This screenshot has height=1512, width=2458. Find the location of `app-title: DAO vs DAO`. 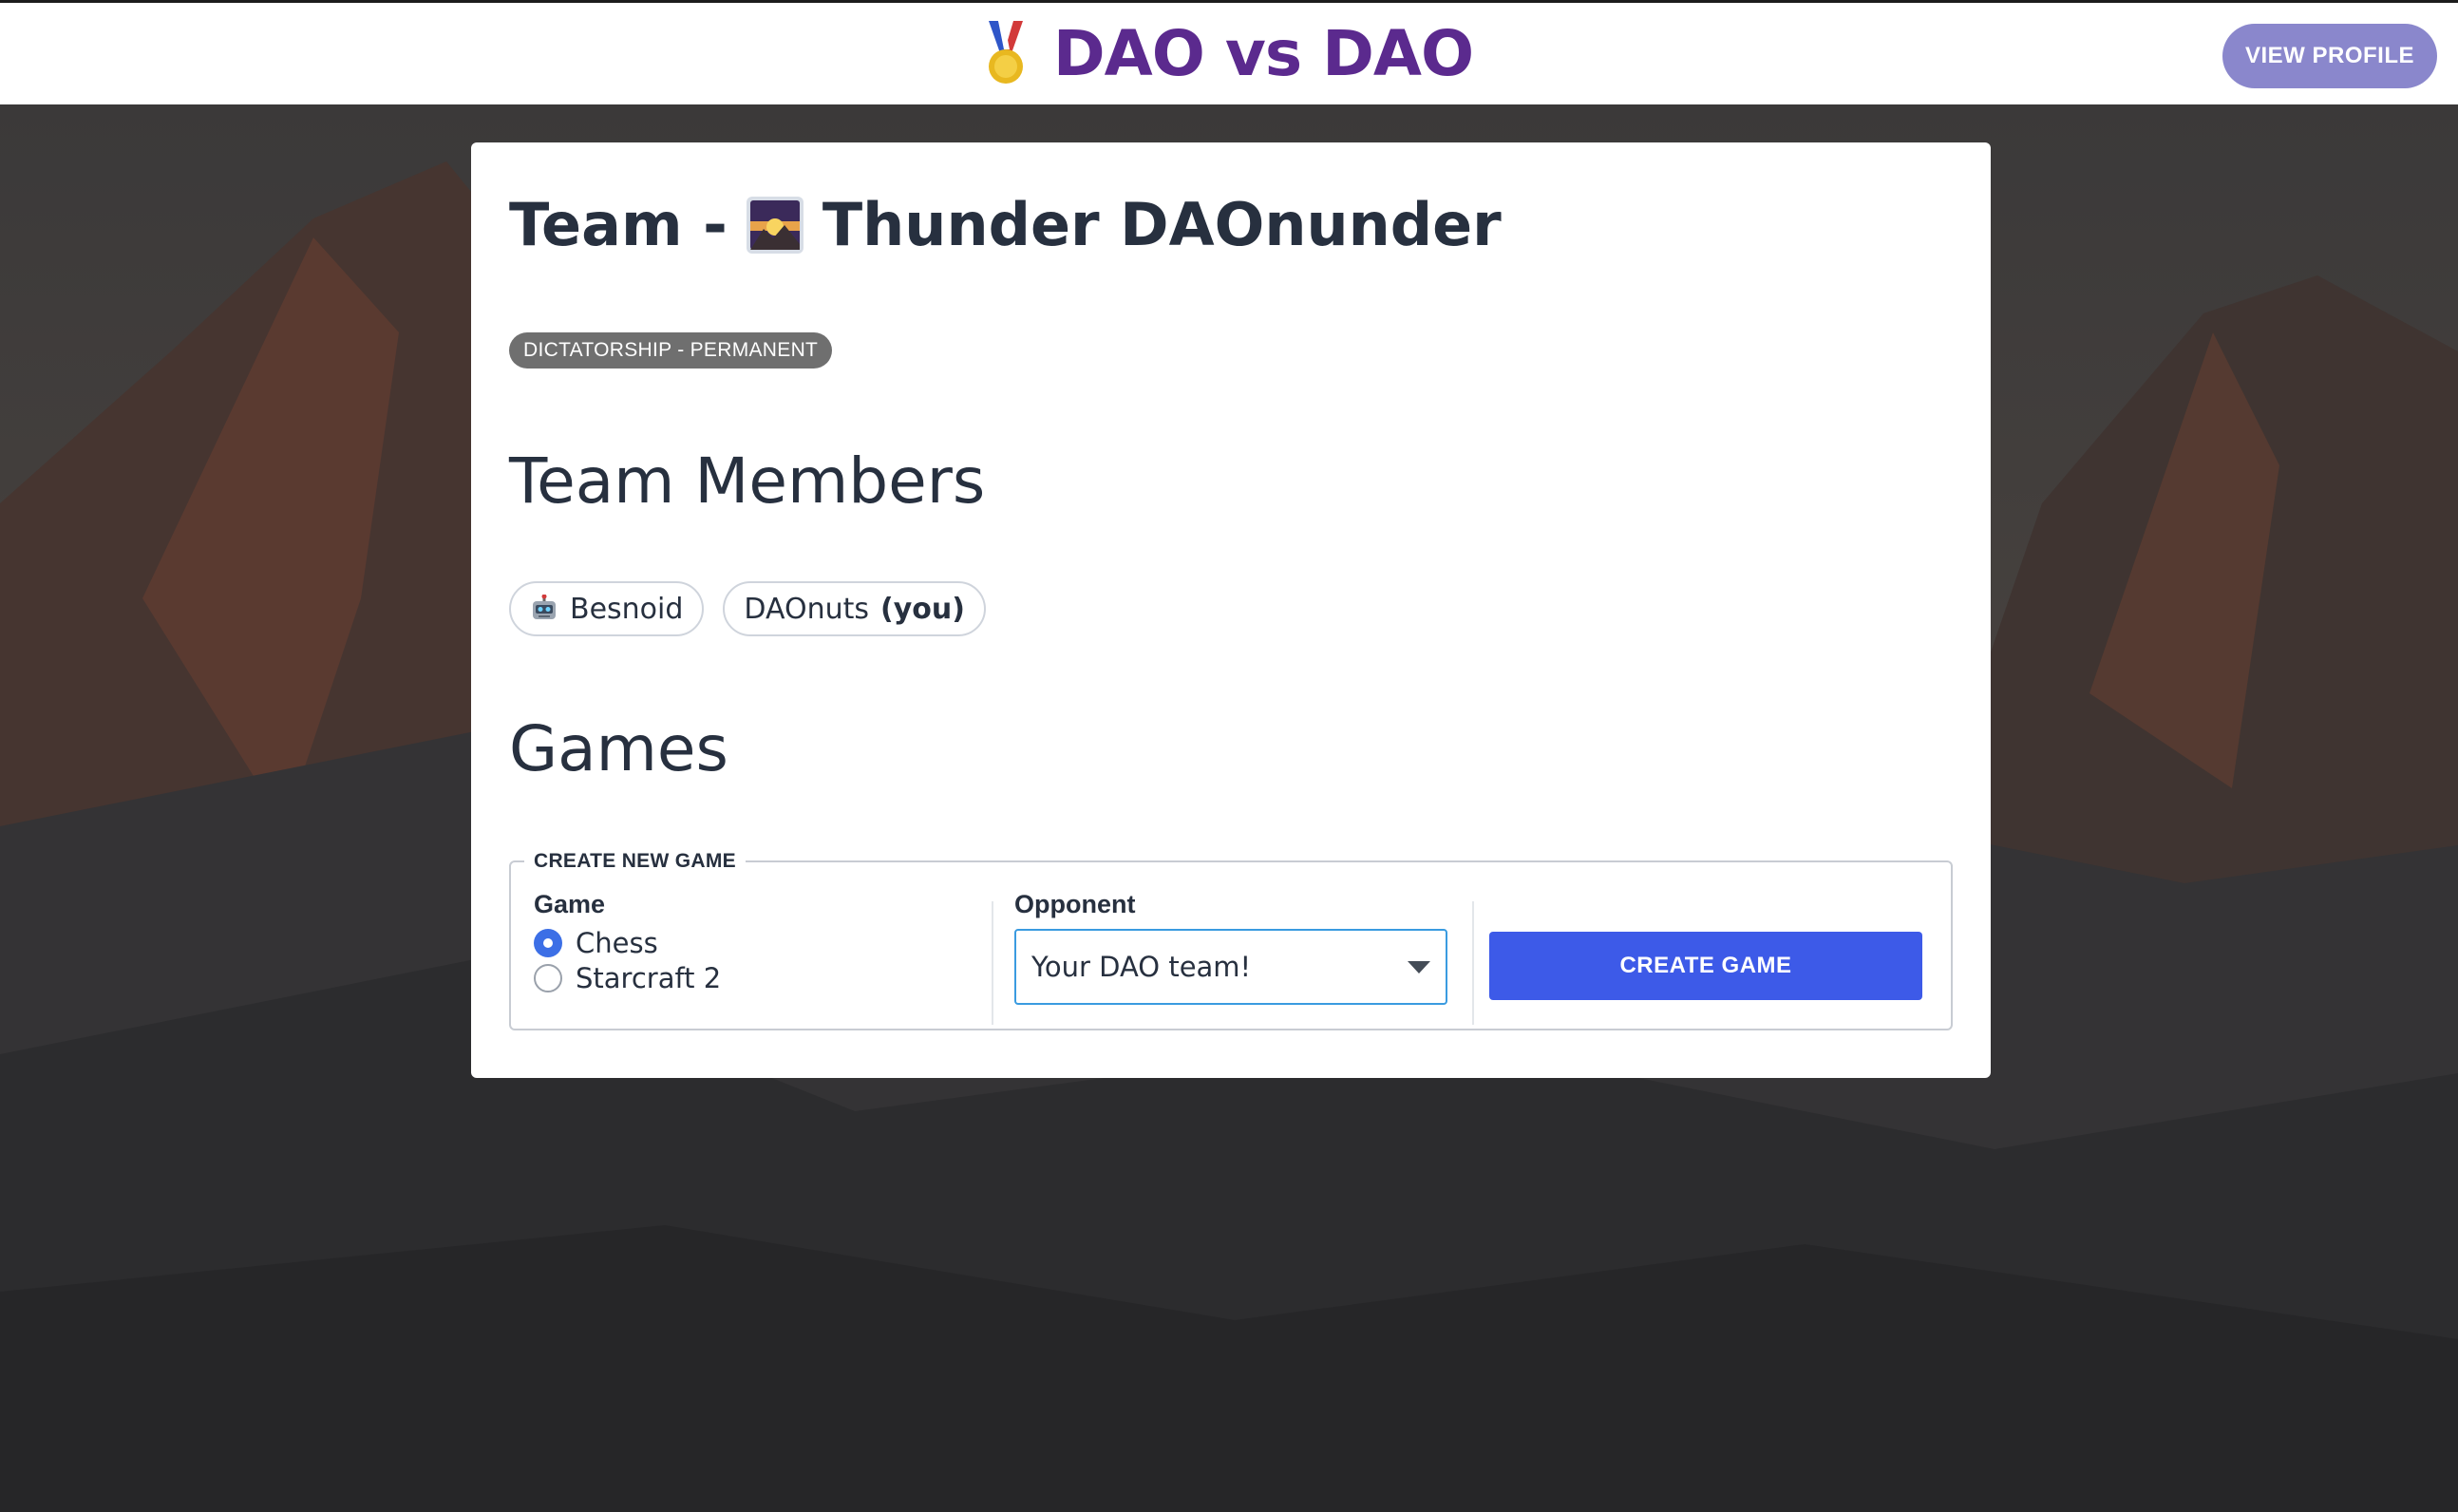

app-title: DAO vs DAO is located at coordinates (1263, 54).